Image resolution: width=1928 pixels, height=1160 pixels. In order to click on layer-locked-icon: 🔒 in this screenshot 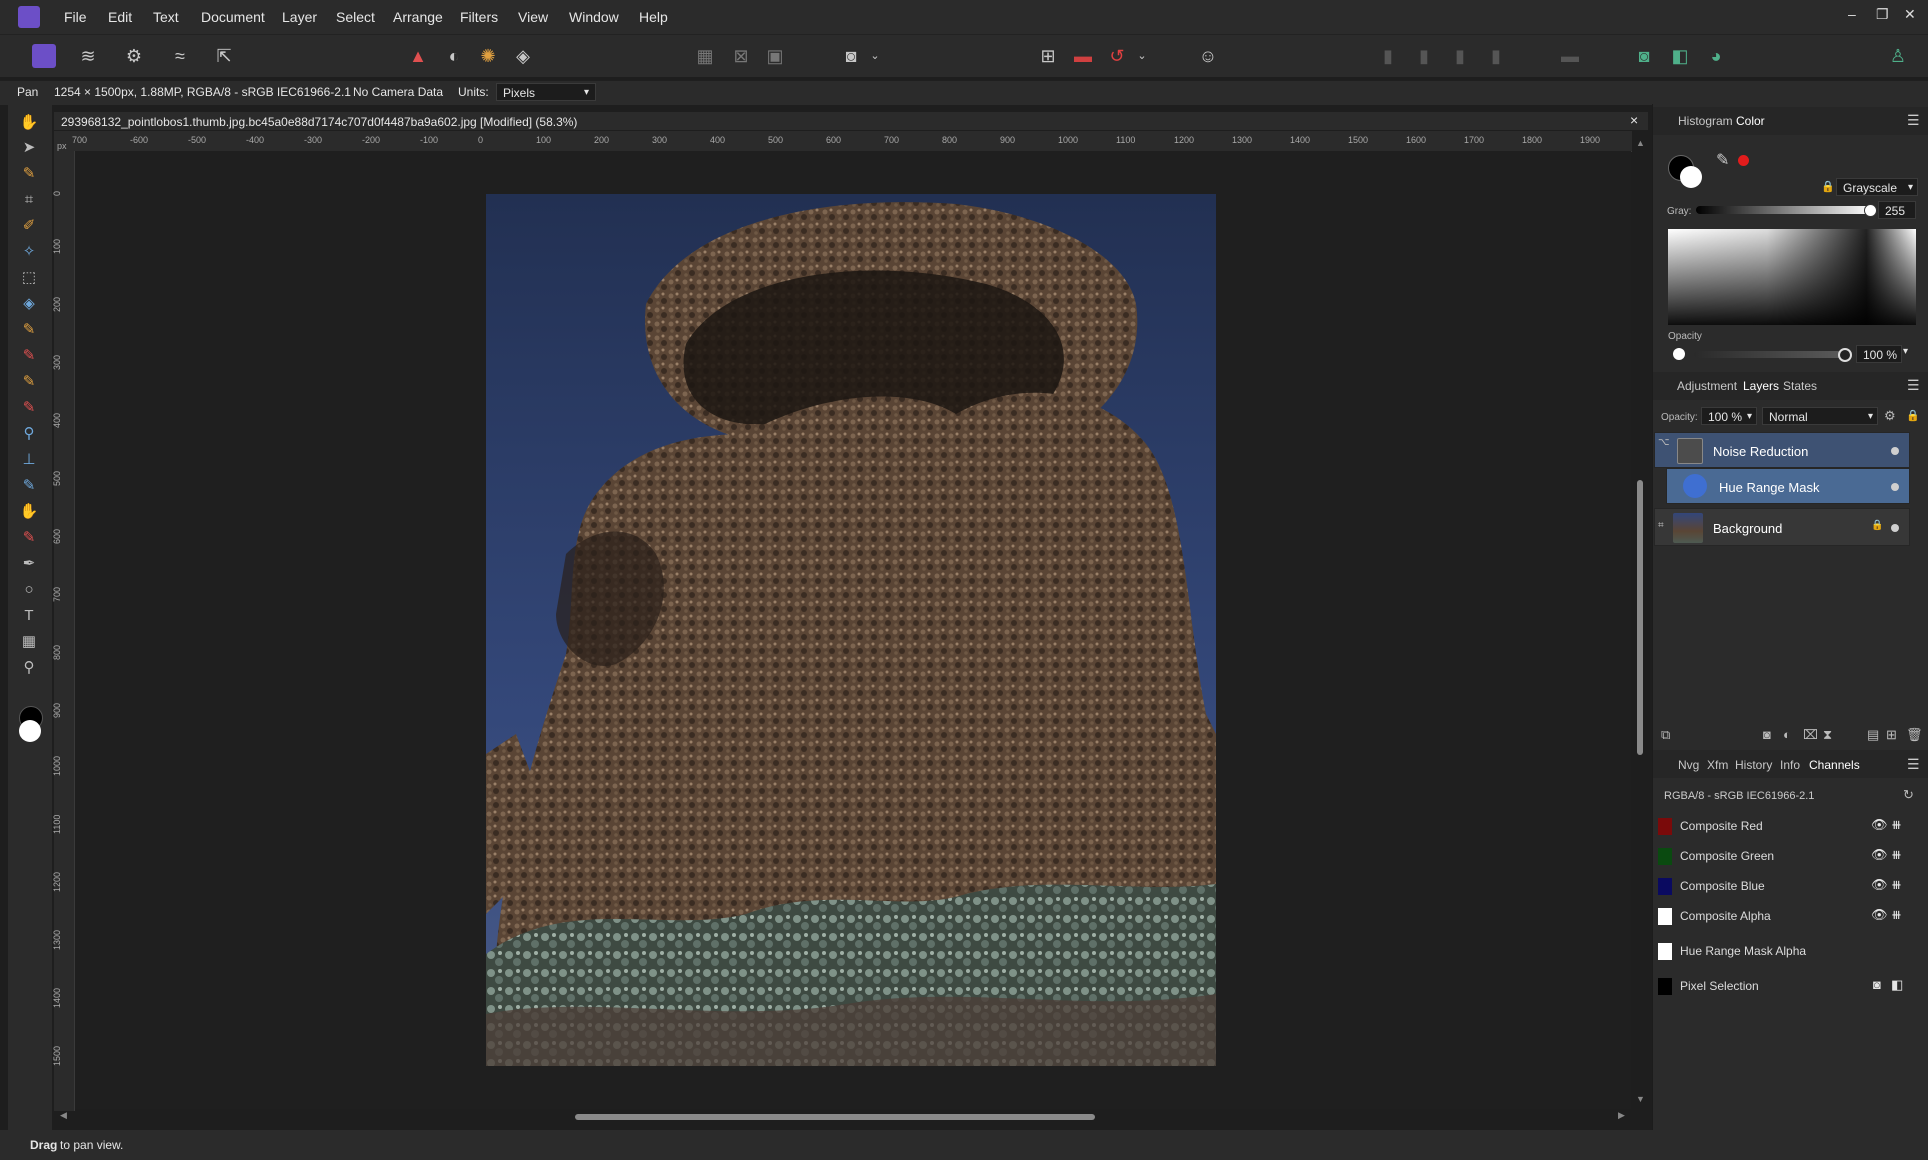, I will do `click(1877, 525)`.